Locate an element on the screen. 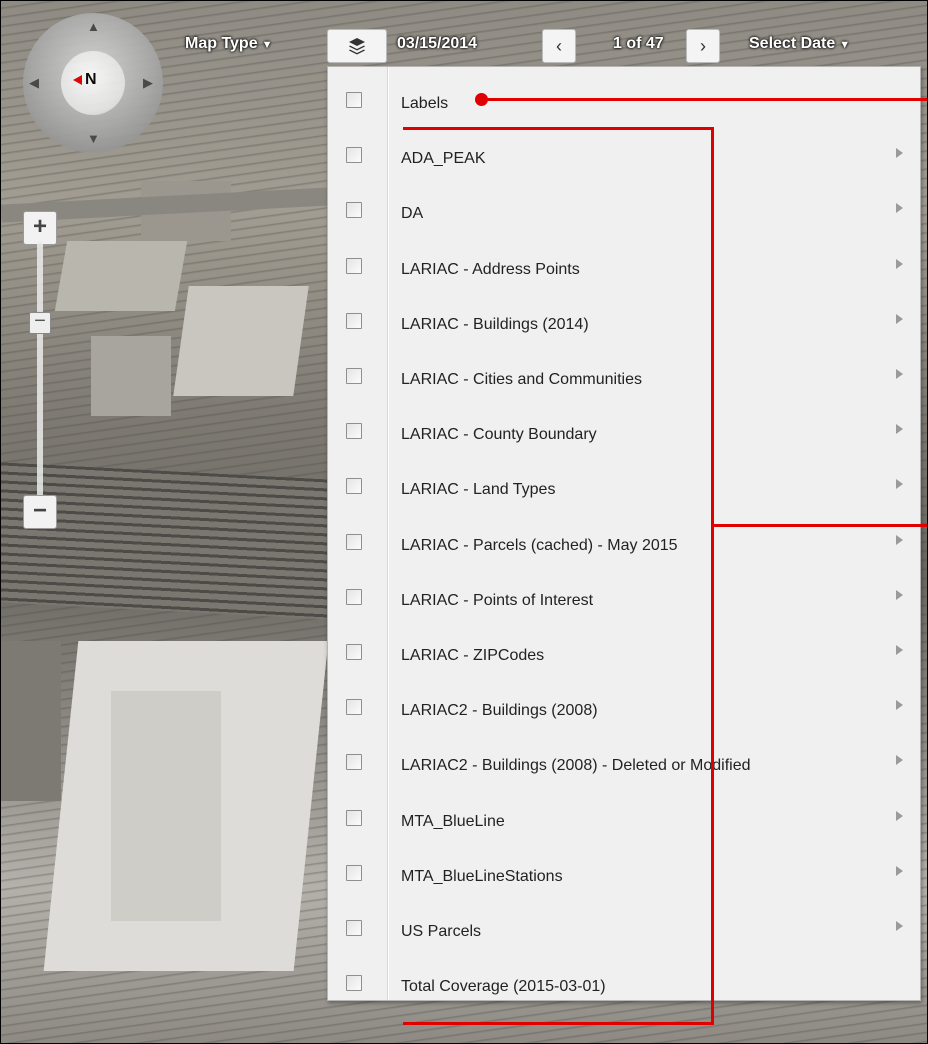 This screenshot has width=928, height=1044. next-date-button: › is located at coordinates (703, 46).